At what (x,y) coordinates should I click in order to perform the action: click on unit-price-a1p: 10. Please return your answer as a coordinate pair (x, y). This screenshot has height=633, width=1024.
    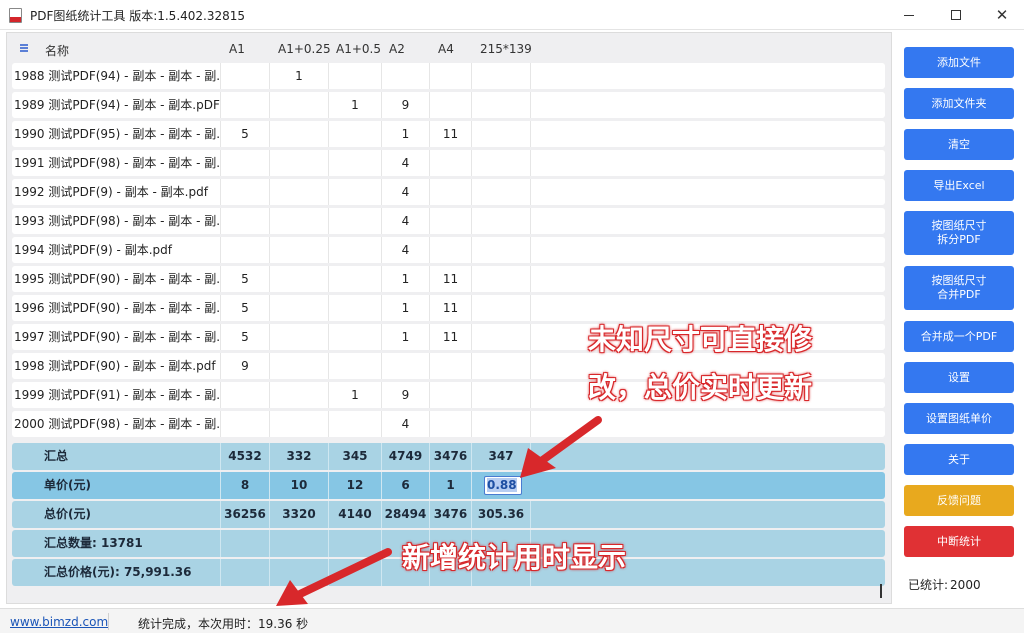
    Looking at the image, I should click on (299, 485).